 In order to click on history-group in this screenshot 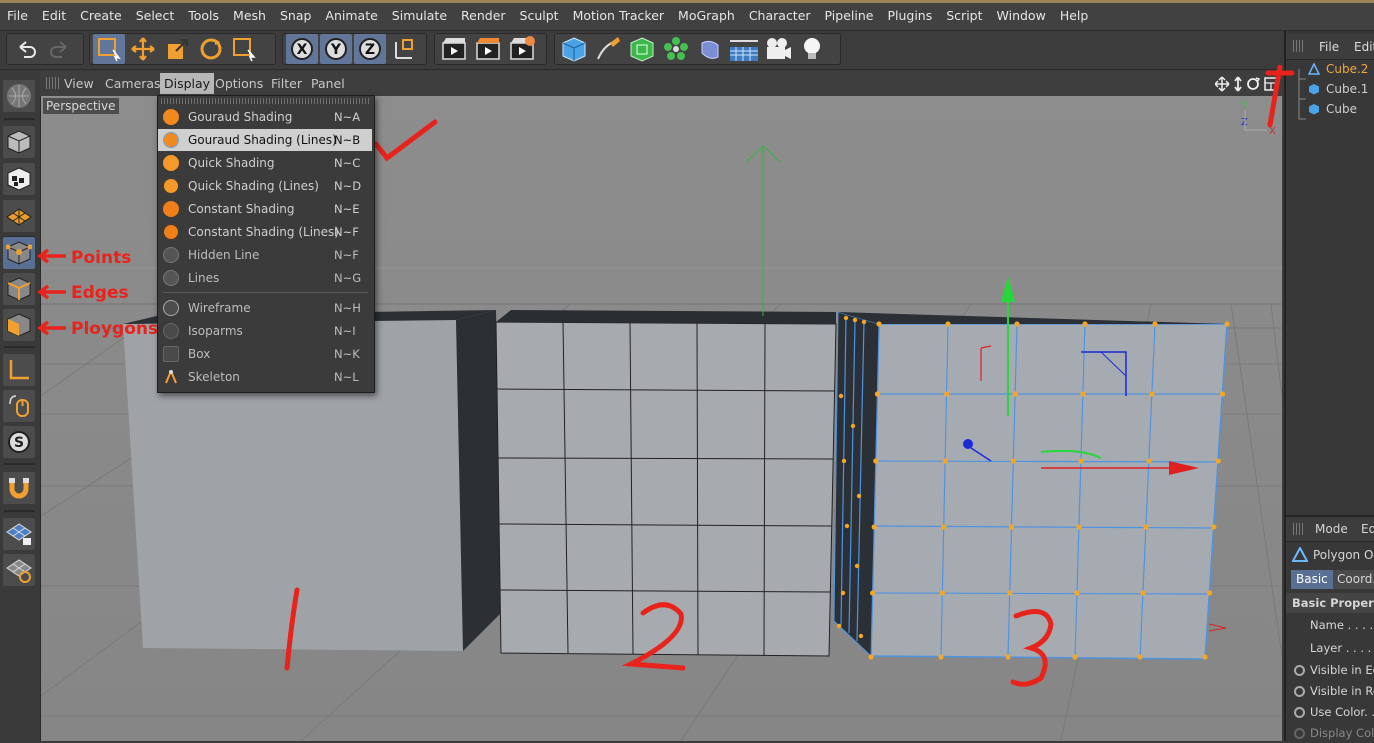, I will do `click(45, 49)`.